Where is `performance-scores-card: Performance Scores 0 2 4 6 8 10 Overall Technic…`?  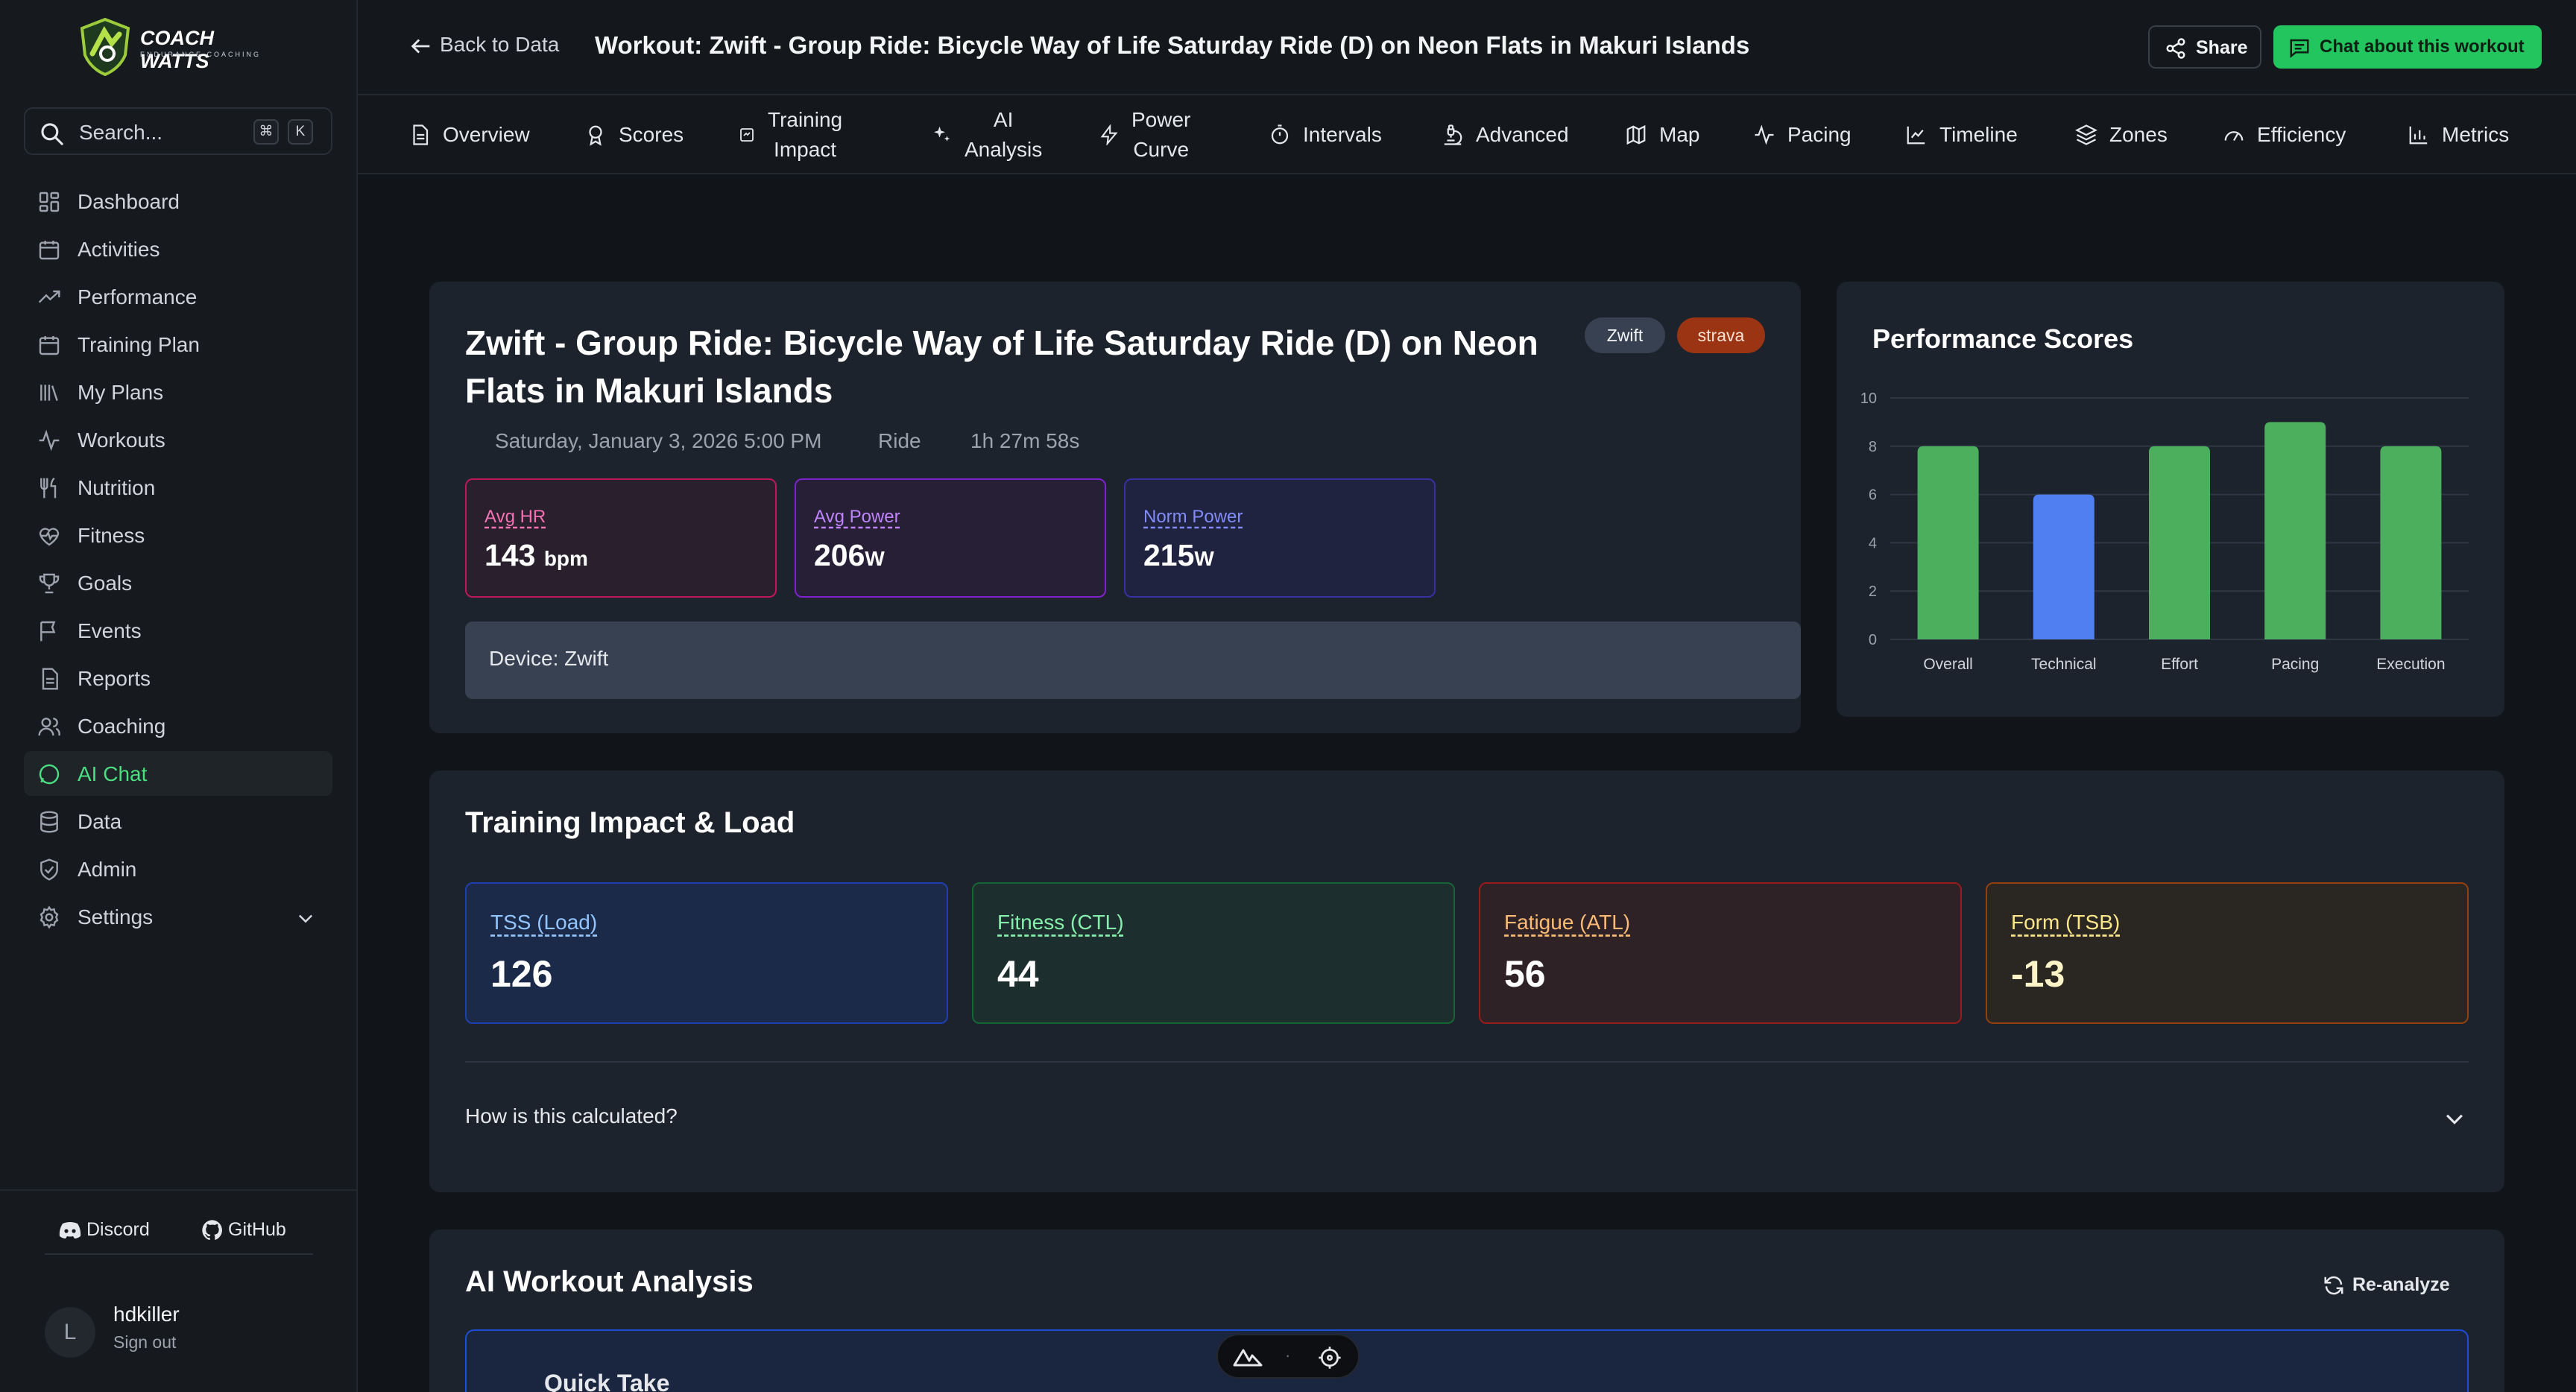
performance-scores-card: Performance Scores 0 2 4 6 8 10 Overall Technic… is located at coordinates (2170, 500).